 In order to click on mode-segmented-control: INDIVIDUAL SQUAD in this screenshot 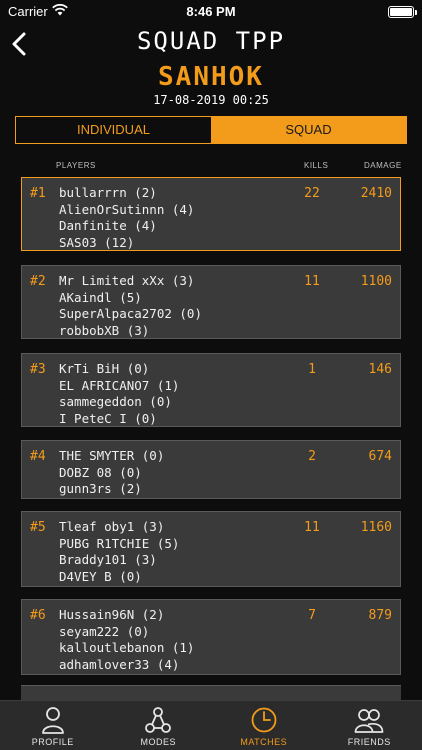, I will do `click(211, 130)`.